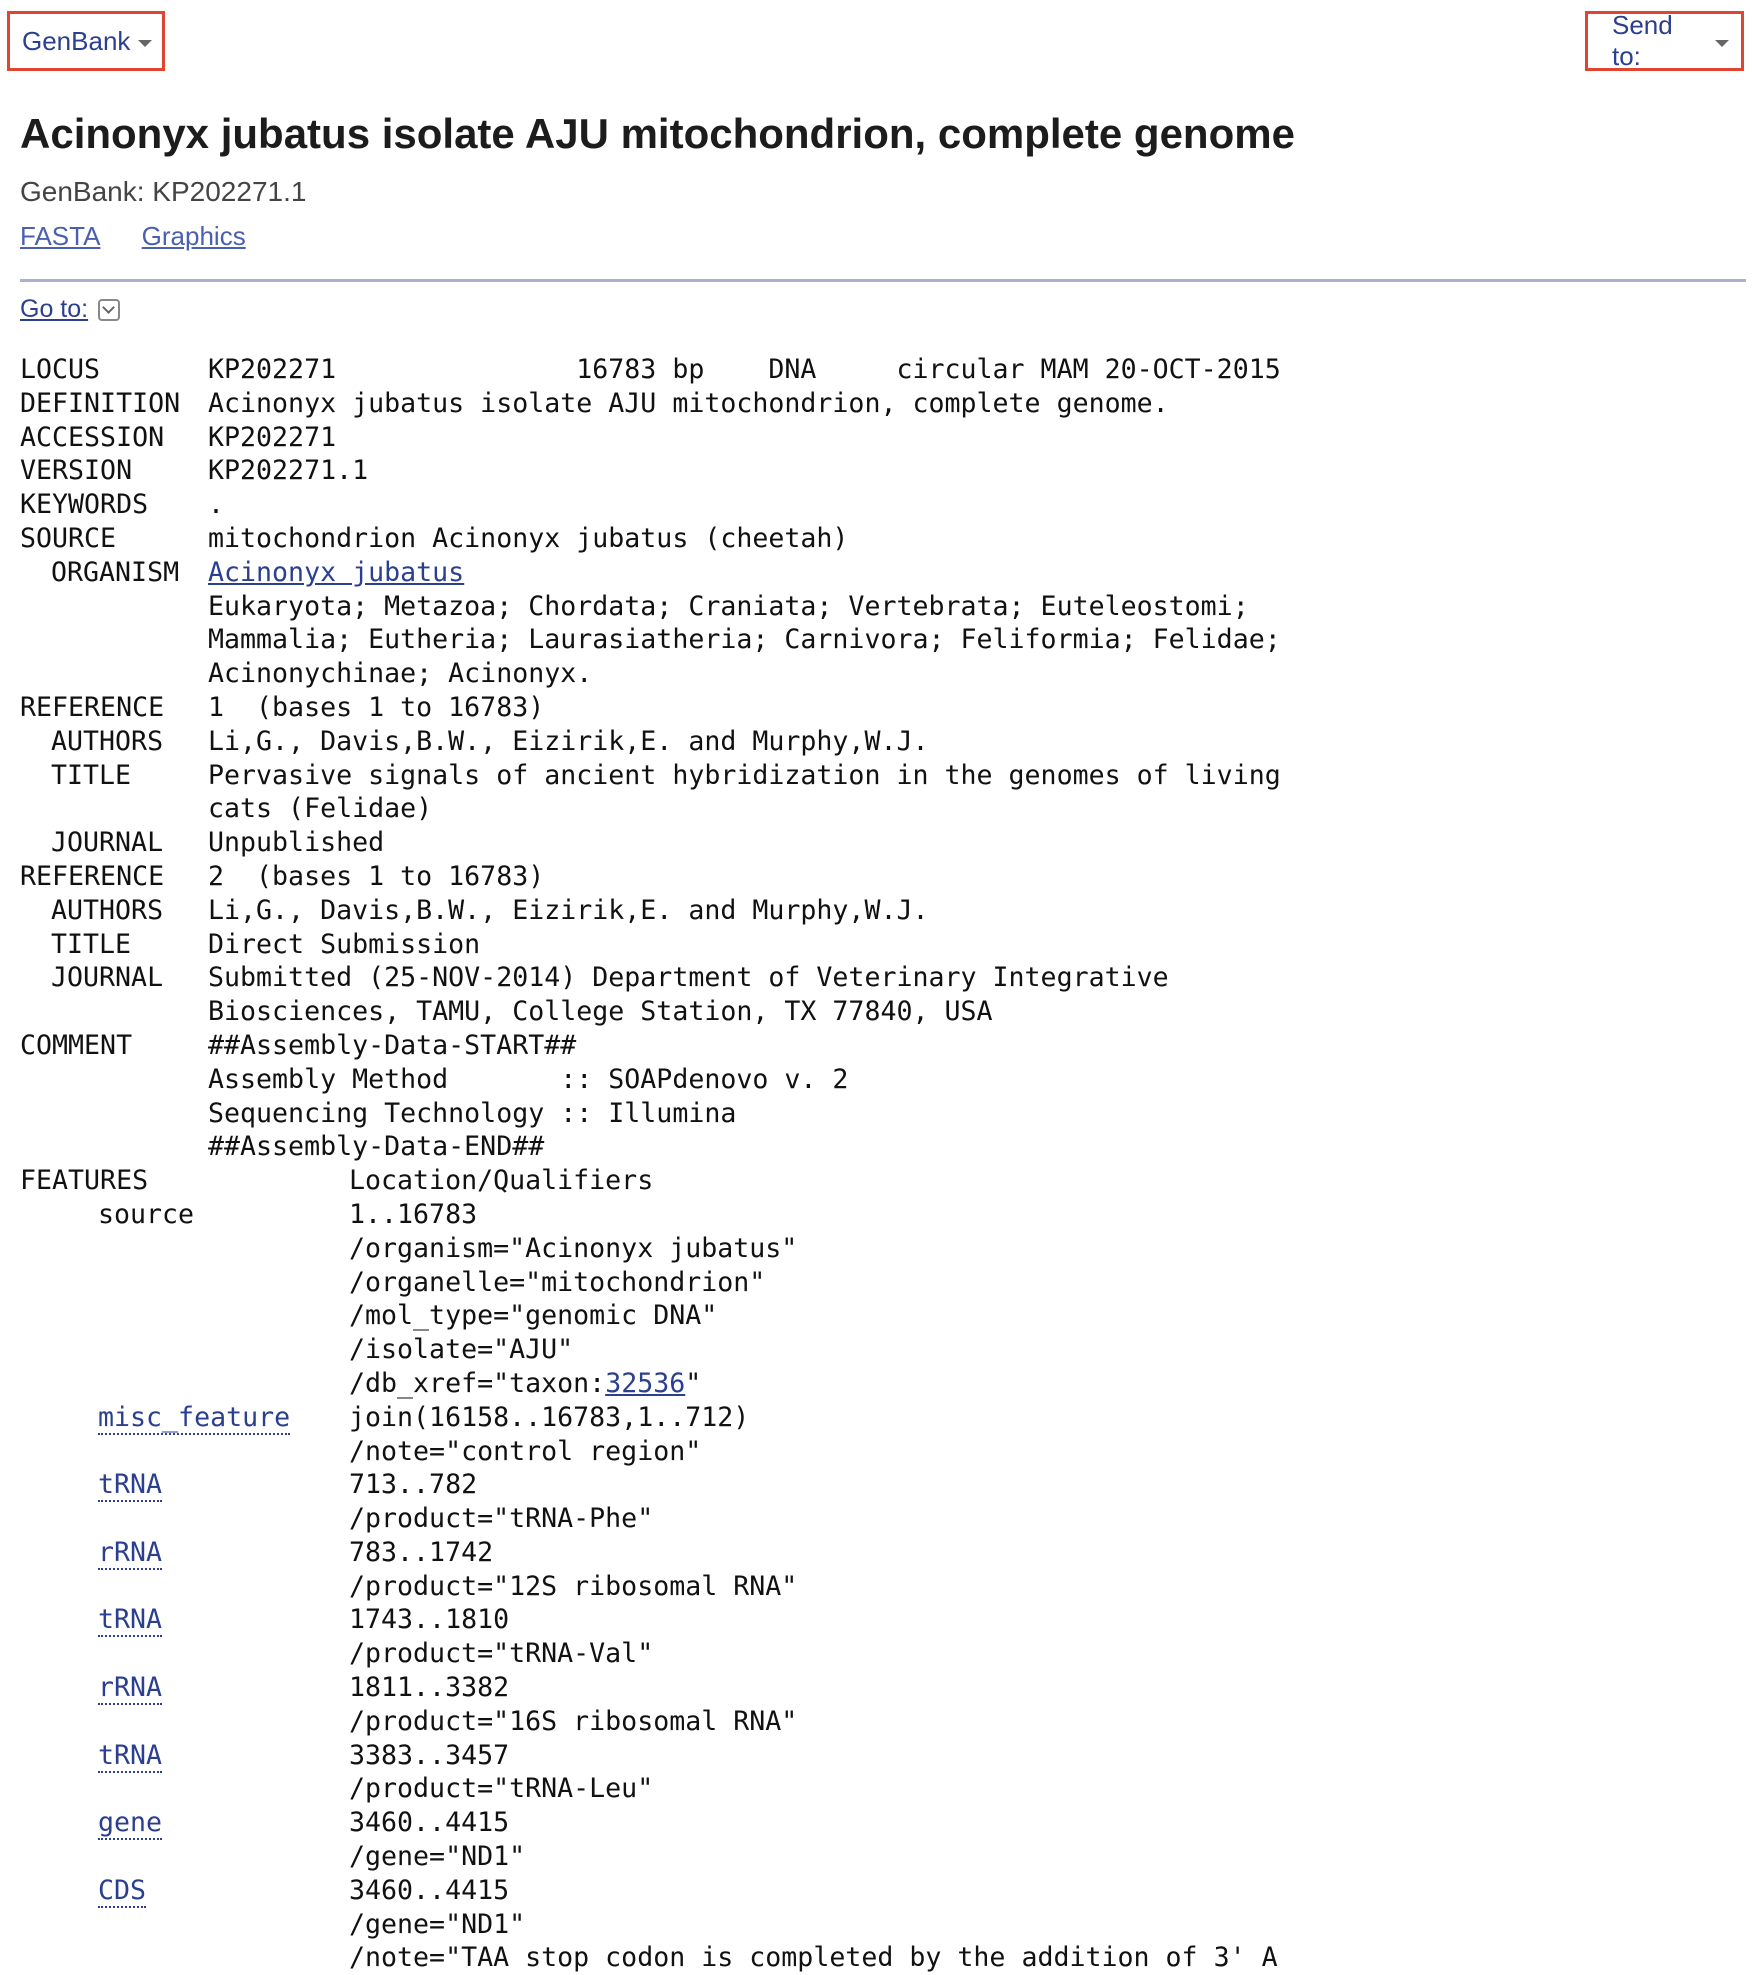 This screenshot has height=1975, width=1752. What do you see at coordinates (525, 1451) in the screenshot?
I see `feature-qualifier: /note="control region"` at bounding box center [525, 1451].